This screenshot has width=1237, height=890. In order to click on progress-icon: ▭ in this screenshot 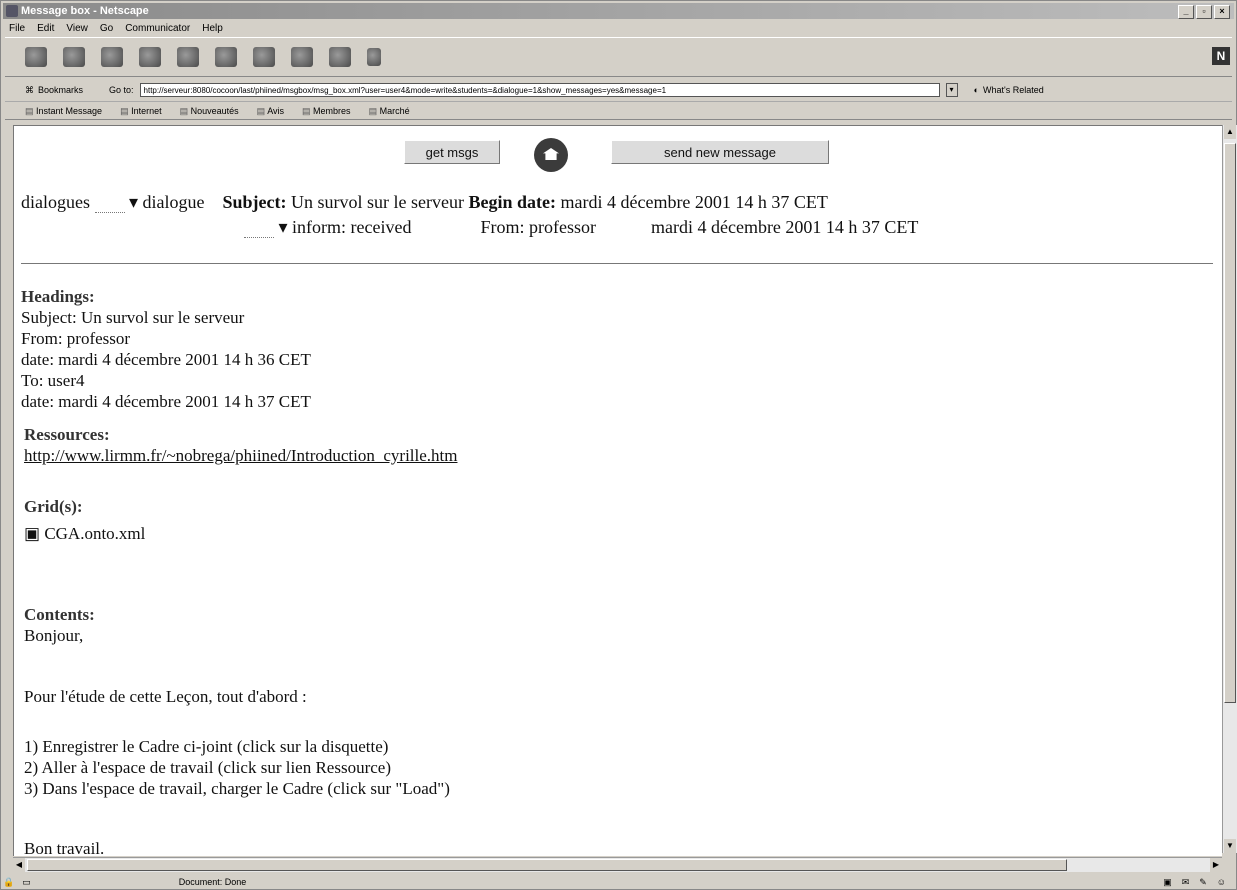, I will do `click(26, 881)`.